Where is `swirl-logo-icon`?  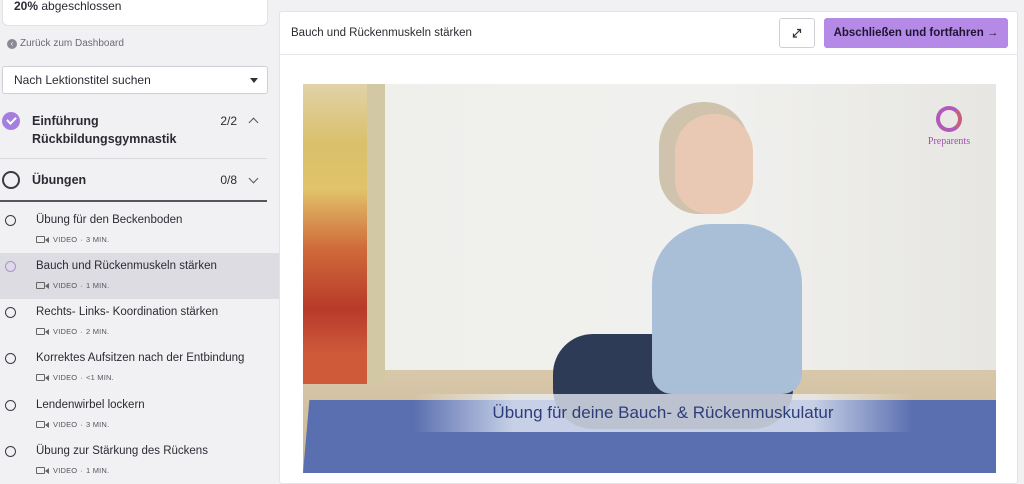
swirl-logo-icon is located at coordinates (949, 119).